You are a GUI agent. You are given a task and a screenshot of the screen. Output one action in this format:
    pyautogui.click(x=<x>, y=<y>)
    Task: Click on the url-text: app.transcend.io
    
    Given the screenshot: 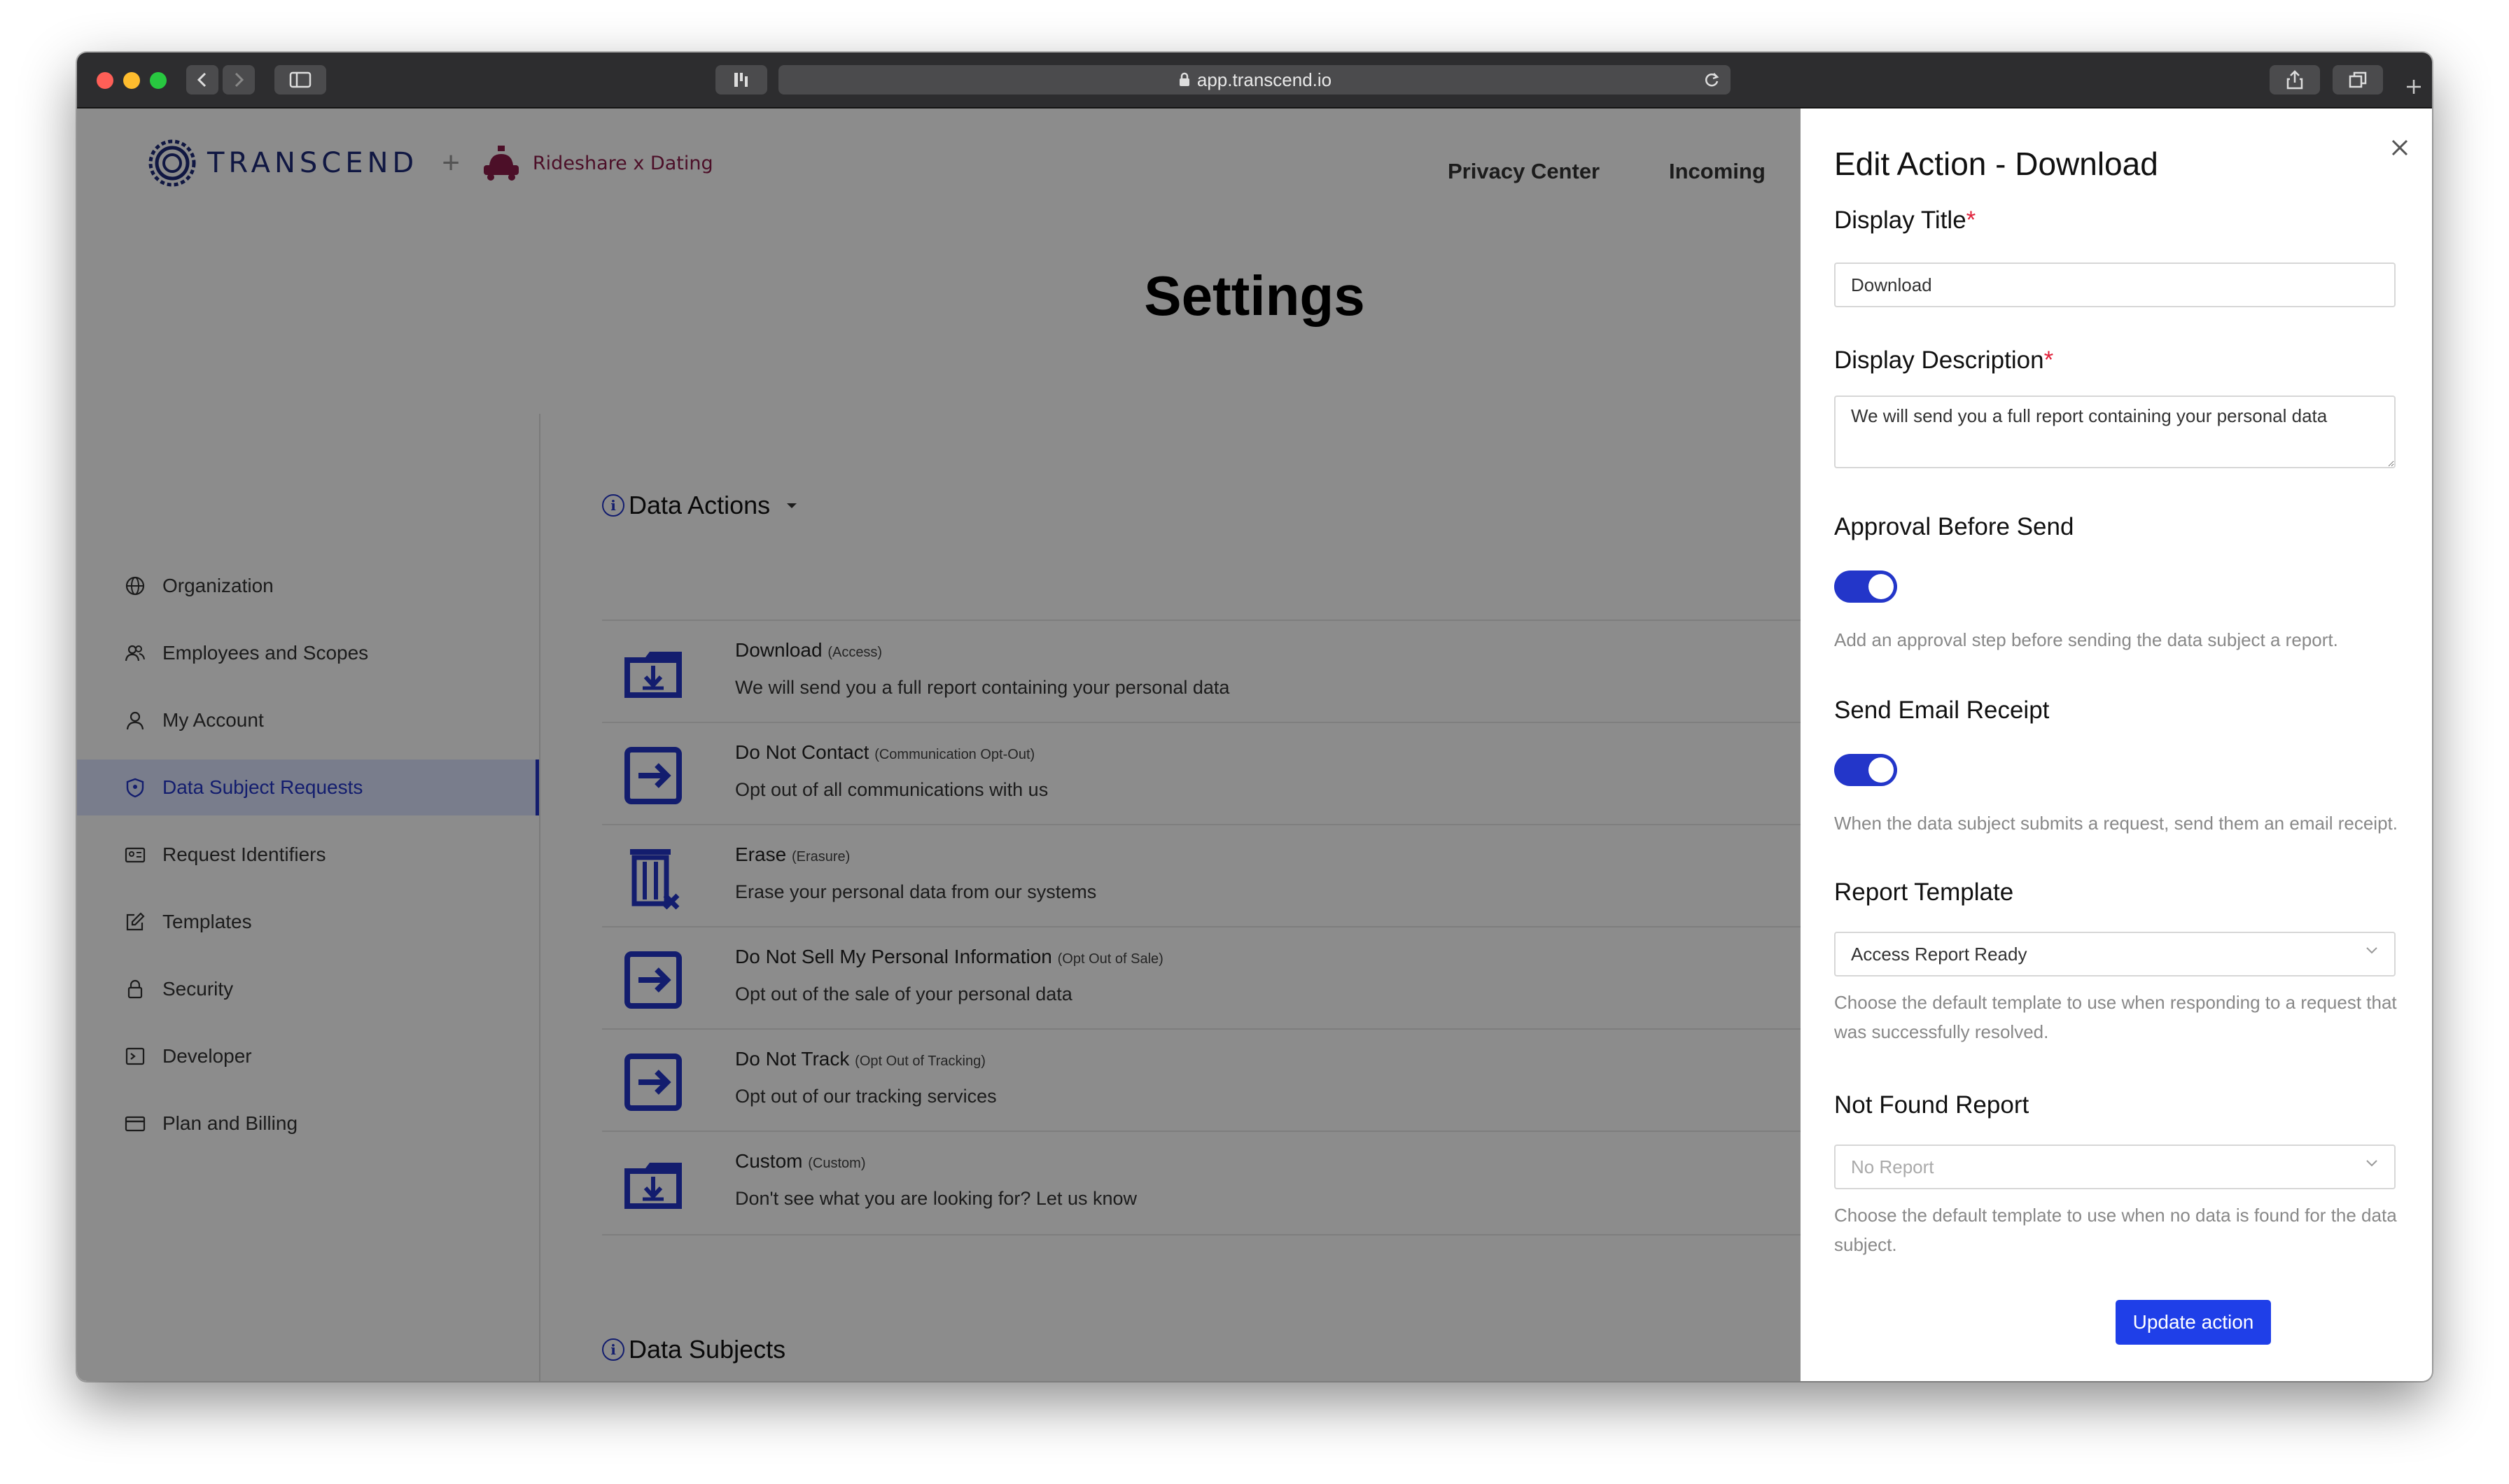 What is the action you would take?
    pyautogui.click(x=1264, y=79)
    